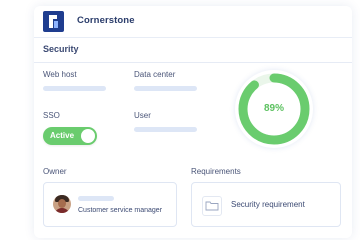 The height and width of the screenshot is (240, 360). I want to click on owner-name-placeholder, so click(96, 198).